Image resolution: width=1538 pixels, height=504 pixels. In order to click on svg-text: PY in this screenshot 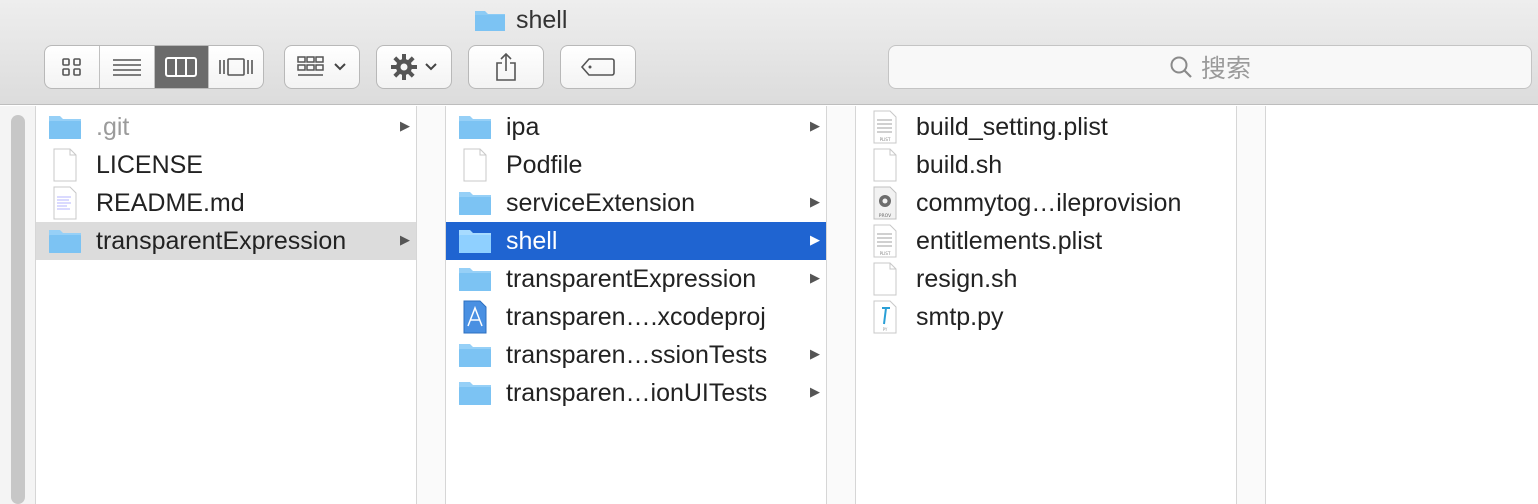, I will do `click(885, 329)`.